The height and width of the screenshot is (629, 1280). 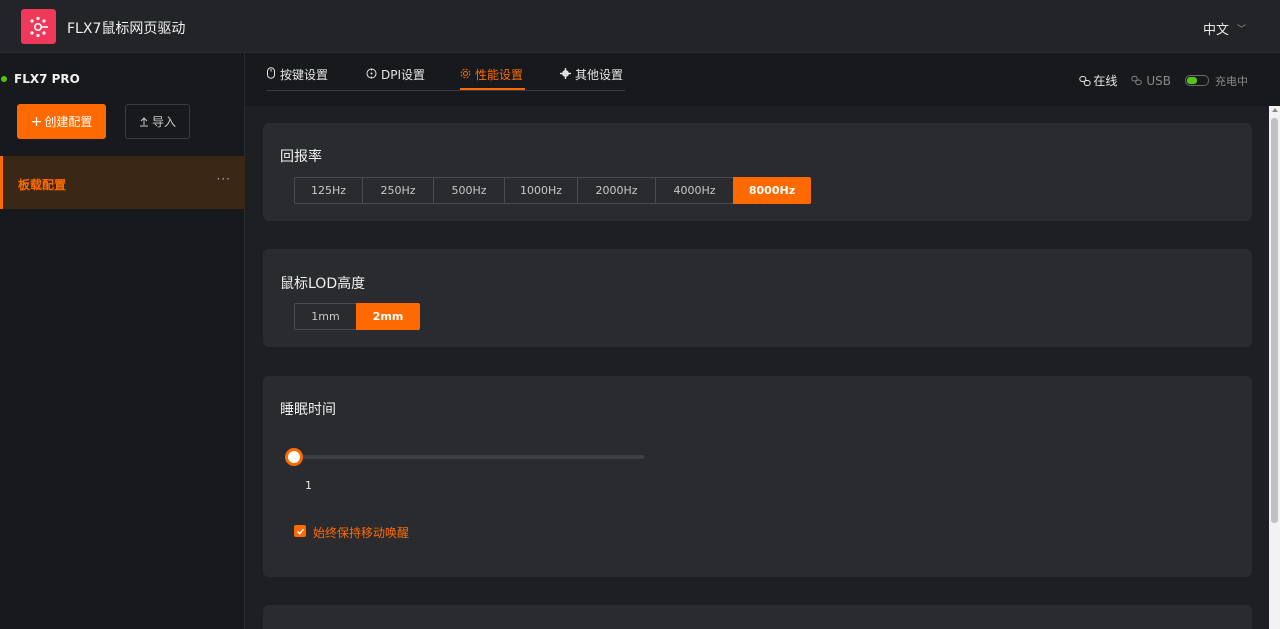 What do you see at coordinates (1231, 81) in the screenshot?
I see `charging-label: 充电中` at bounding box center [1231, 81].